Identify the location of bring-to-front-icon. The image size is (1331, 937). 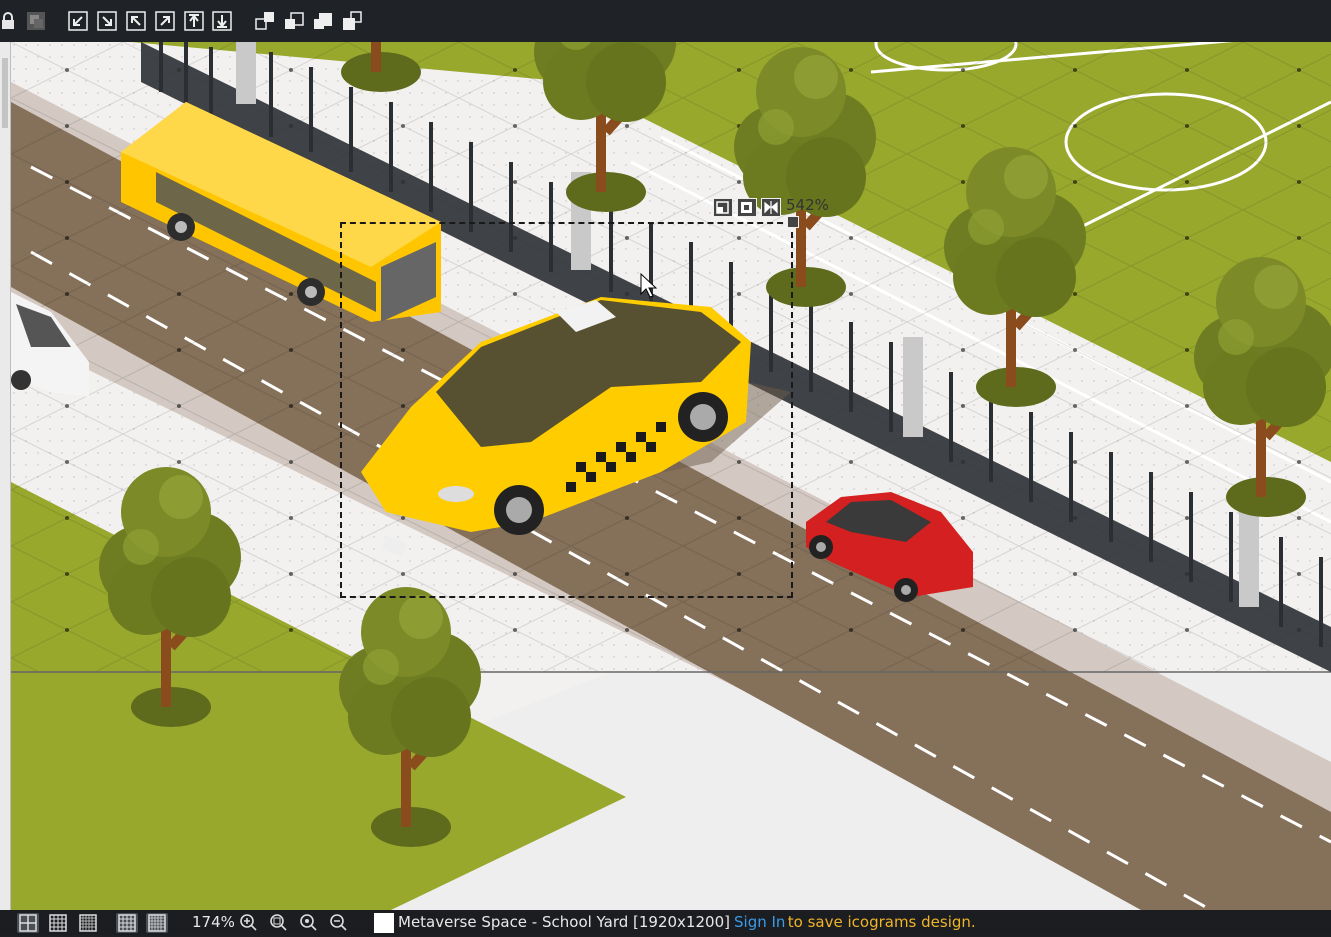
(265, 21).